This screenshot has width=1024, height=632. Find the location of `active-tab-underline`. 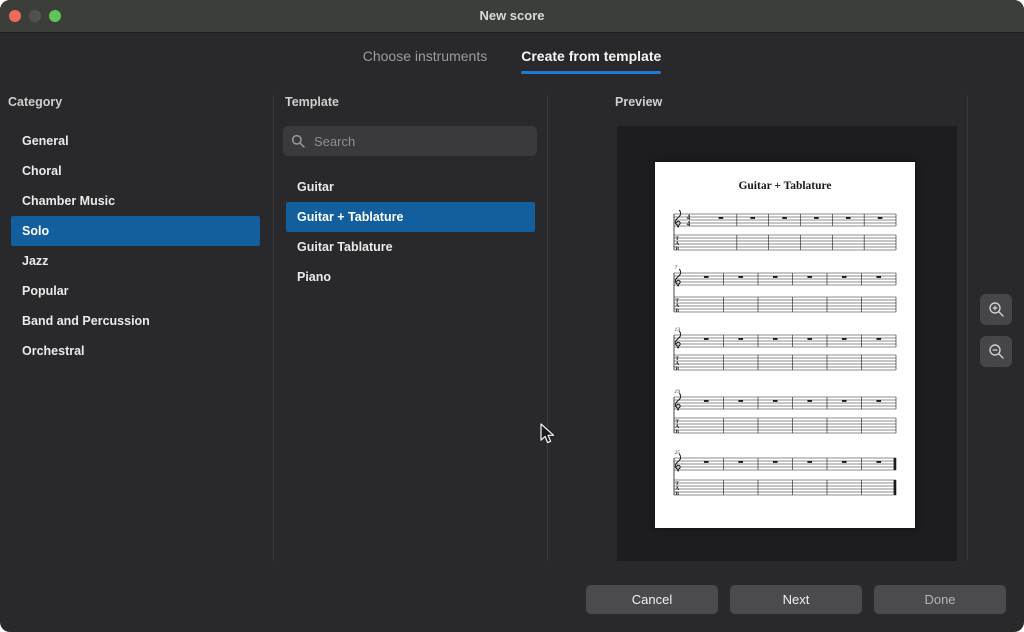

active-tab-underline is located at coordinates (591, 72).